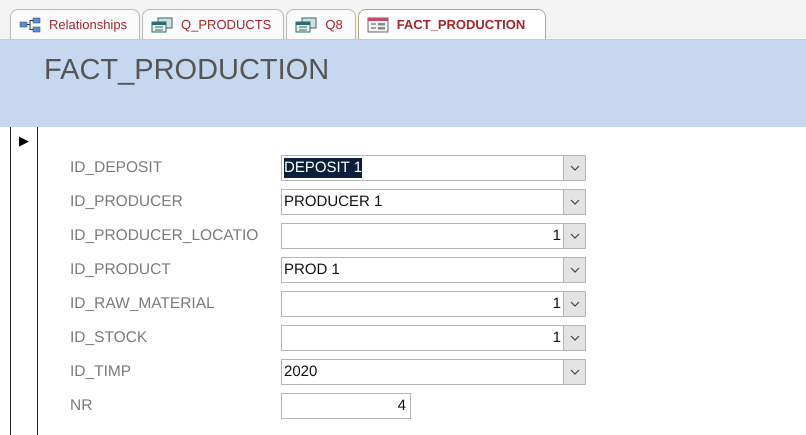 The height and width of the screenshot is (435, 806). Describe the element at coordinates (75, 24) in the screenshot. I see `document-tab: Relationships` at that location.